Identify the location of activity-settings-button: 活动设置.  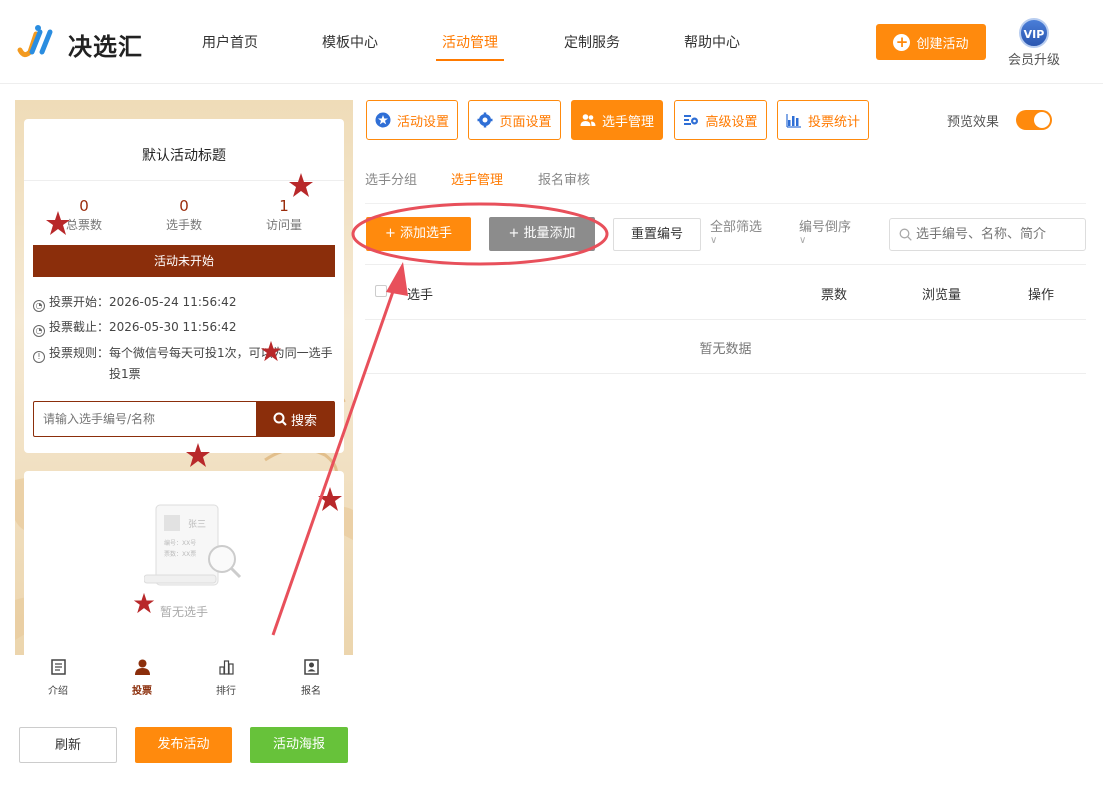
(412, 120).